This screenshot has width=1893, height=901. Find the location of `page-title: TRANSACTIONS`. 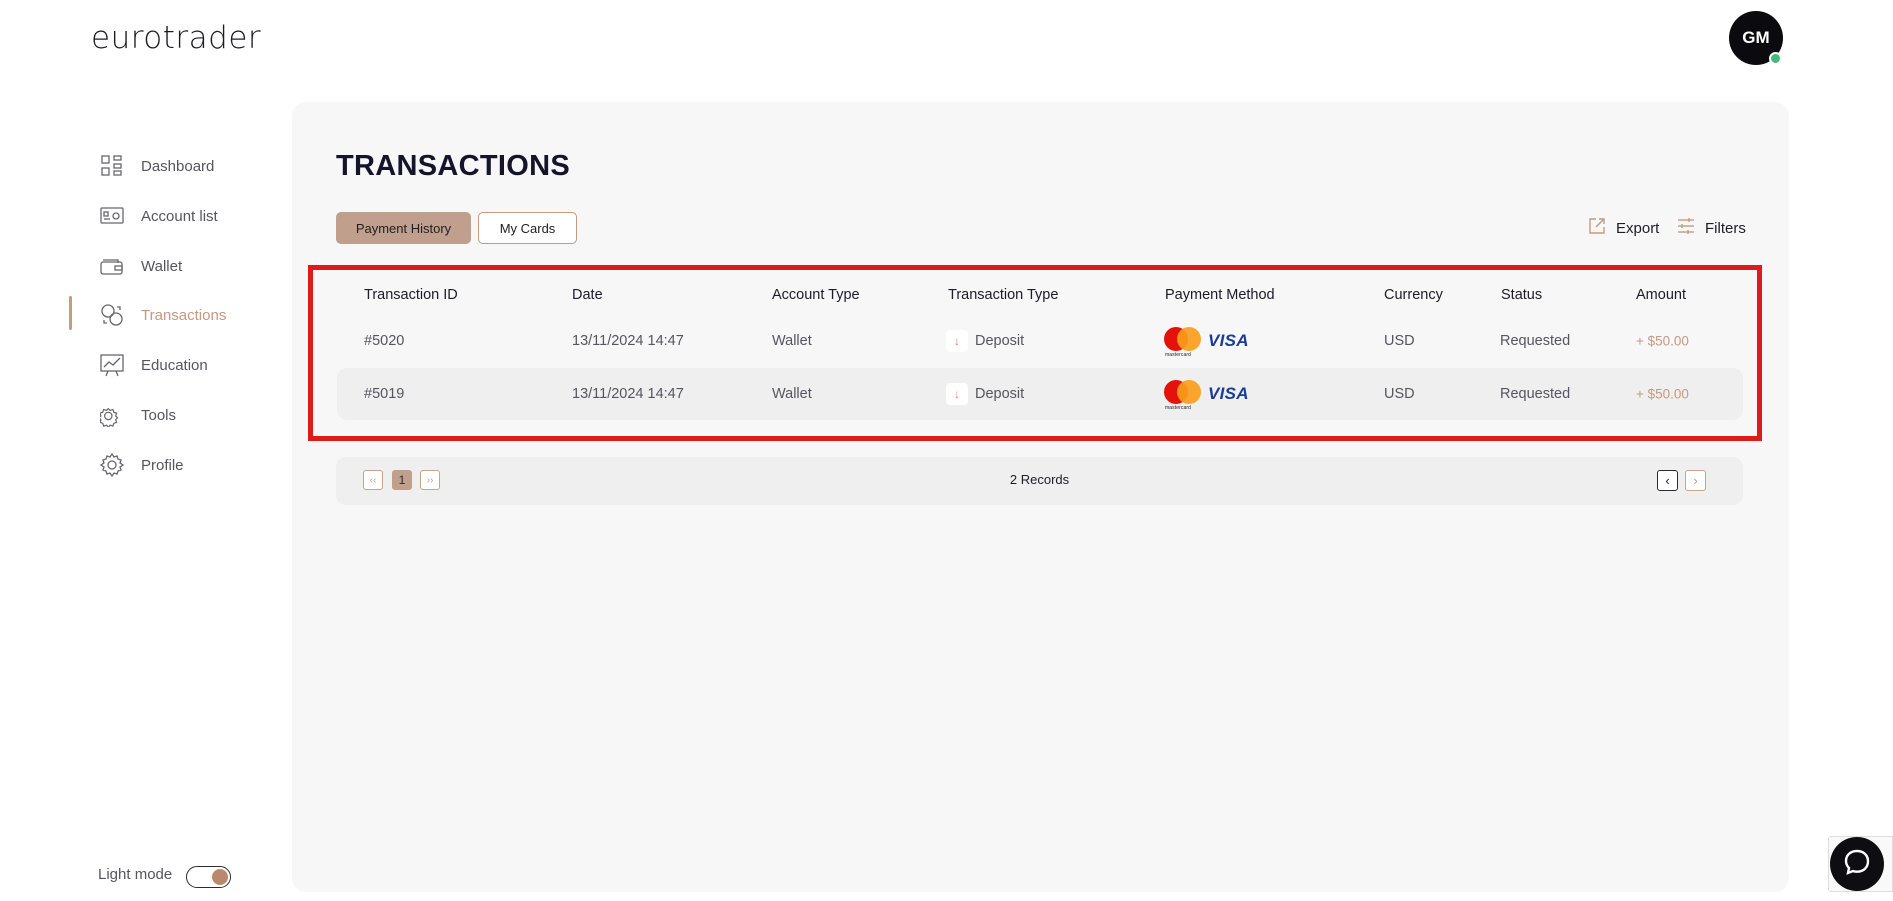

page-title: TRANSACTIONS is located at coordinates (453, 166).